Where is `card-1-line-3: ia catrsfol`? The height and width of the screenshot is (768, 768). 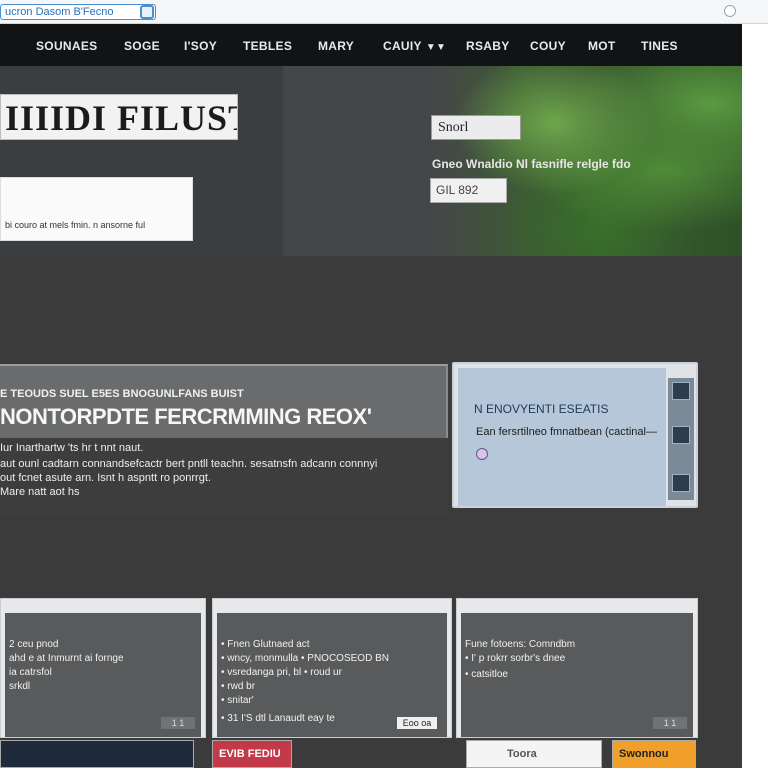
card-1-line-3: ia catrsfol is located at coordinates (30, 672).